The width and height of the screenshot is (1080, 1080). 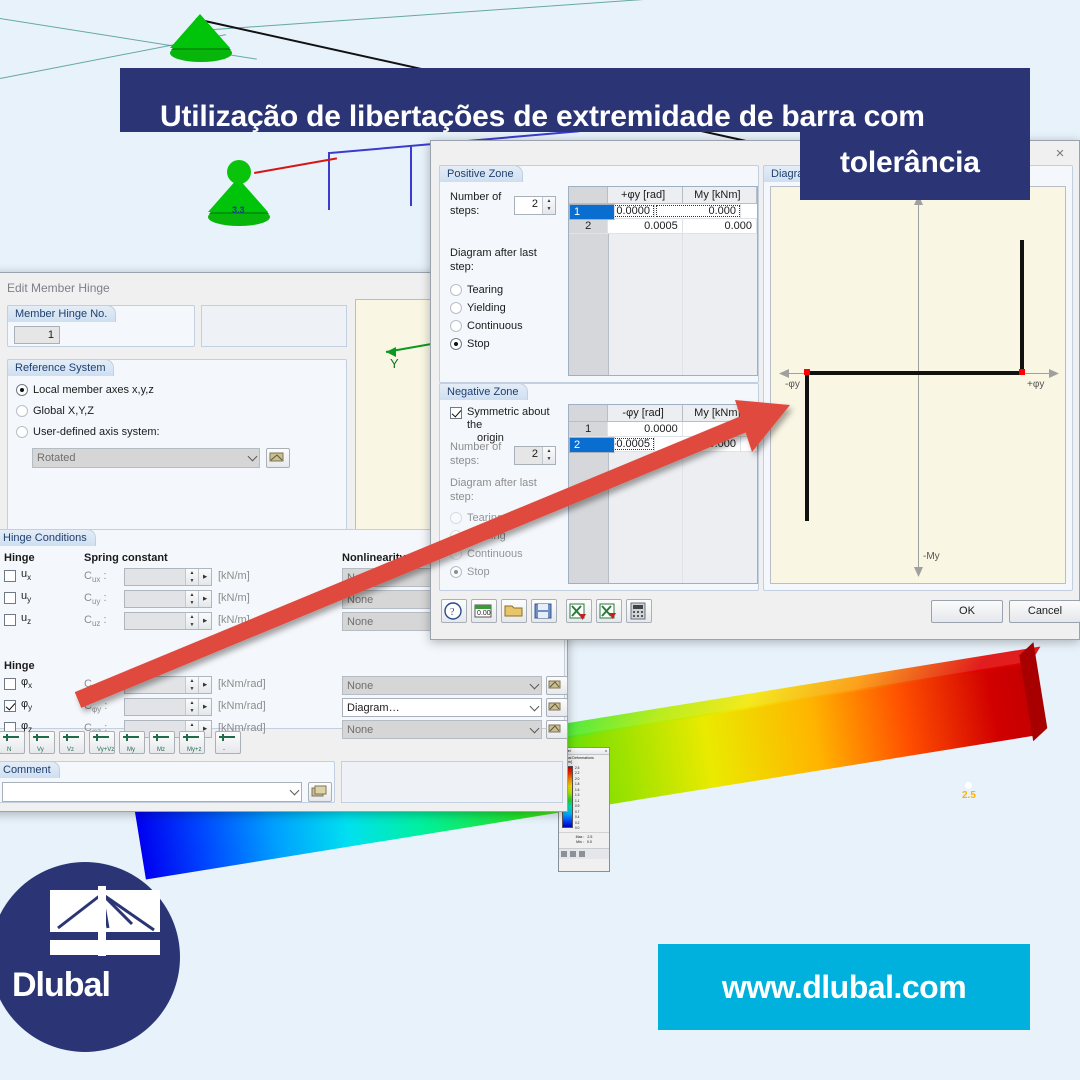 What do you see at coordinates (56, 458) in the screenshot?
I see `axis-system-value: Rotated` at bounding box center [56, 458].